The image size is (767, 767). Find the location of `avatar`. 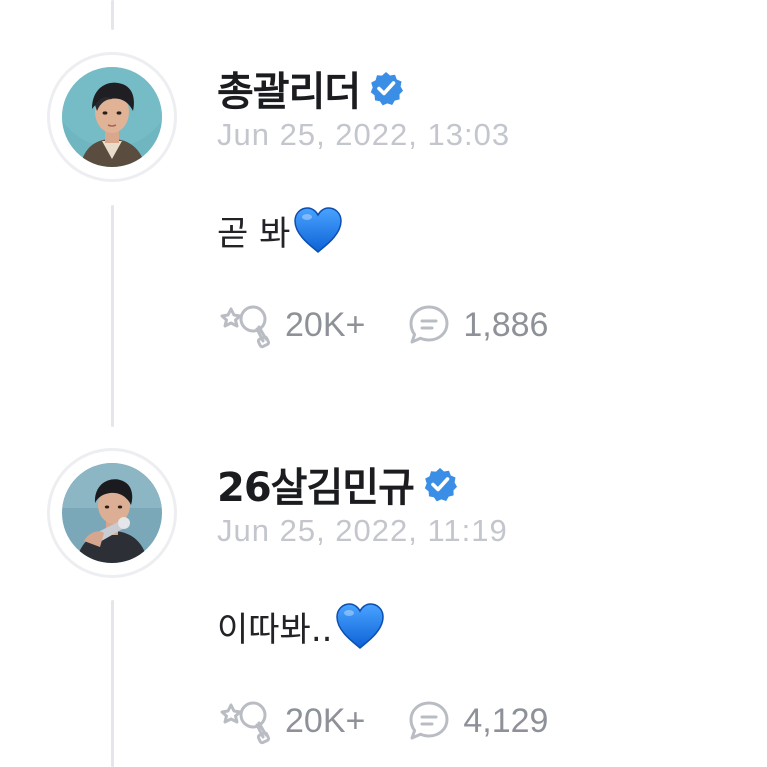

avatar is located at coordinates (112, 513).